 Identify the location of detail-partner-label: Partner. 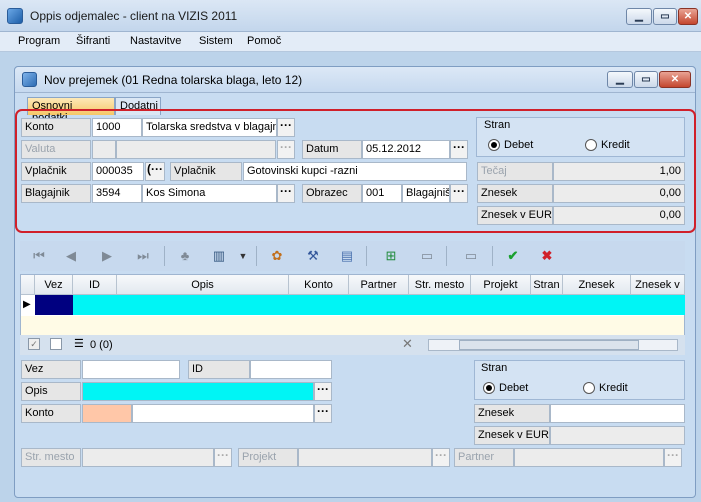
(484, 457).